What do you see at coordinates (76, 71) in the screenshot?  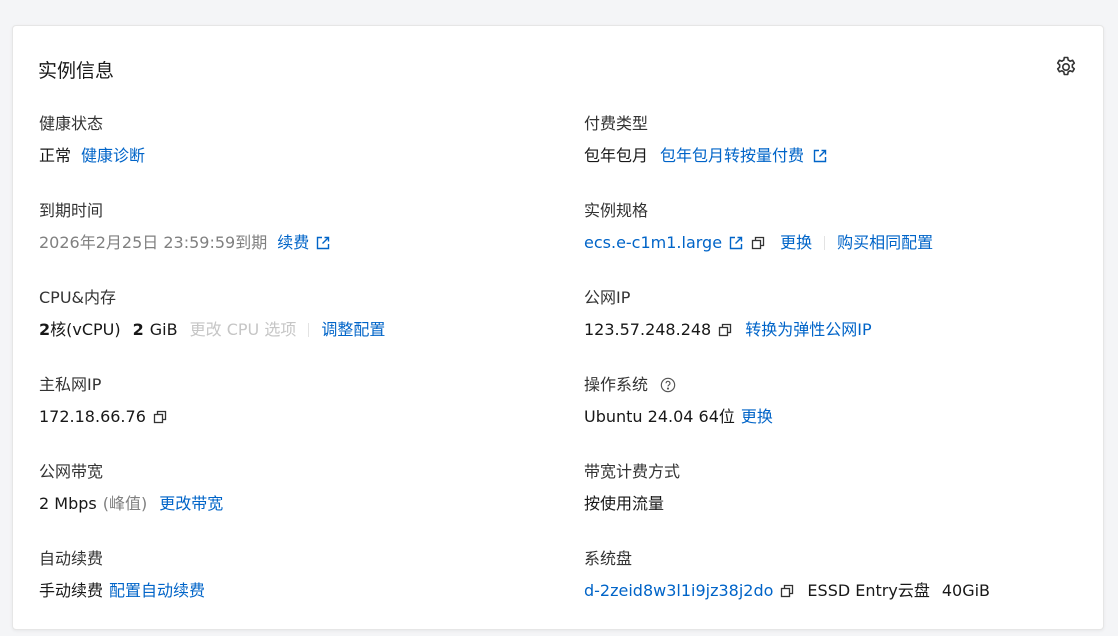 I see `card-title: 实例信息` at bounding box center [76, 71].